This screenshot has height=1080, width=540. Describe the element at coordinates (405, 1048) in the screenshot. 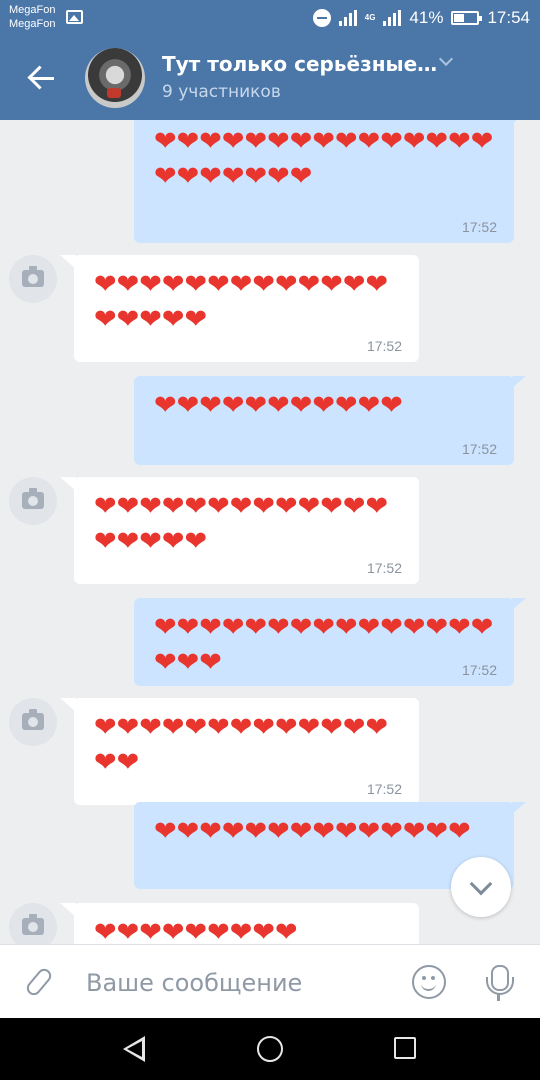

I see `nav-recents-icon` at that location.